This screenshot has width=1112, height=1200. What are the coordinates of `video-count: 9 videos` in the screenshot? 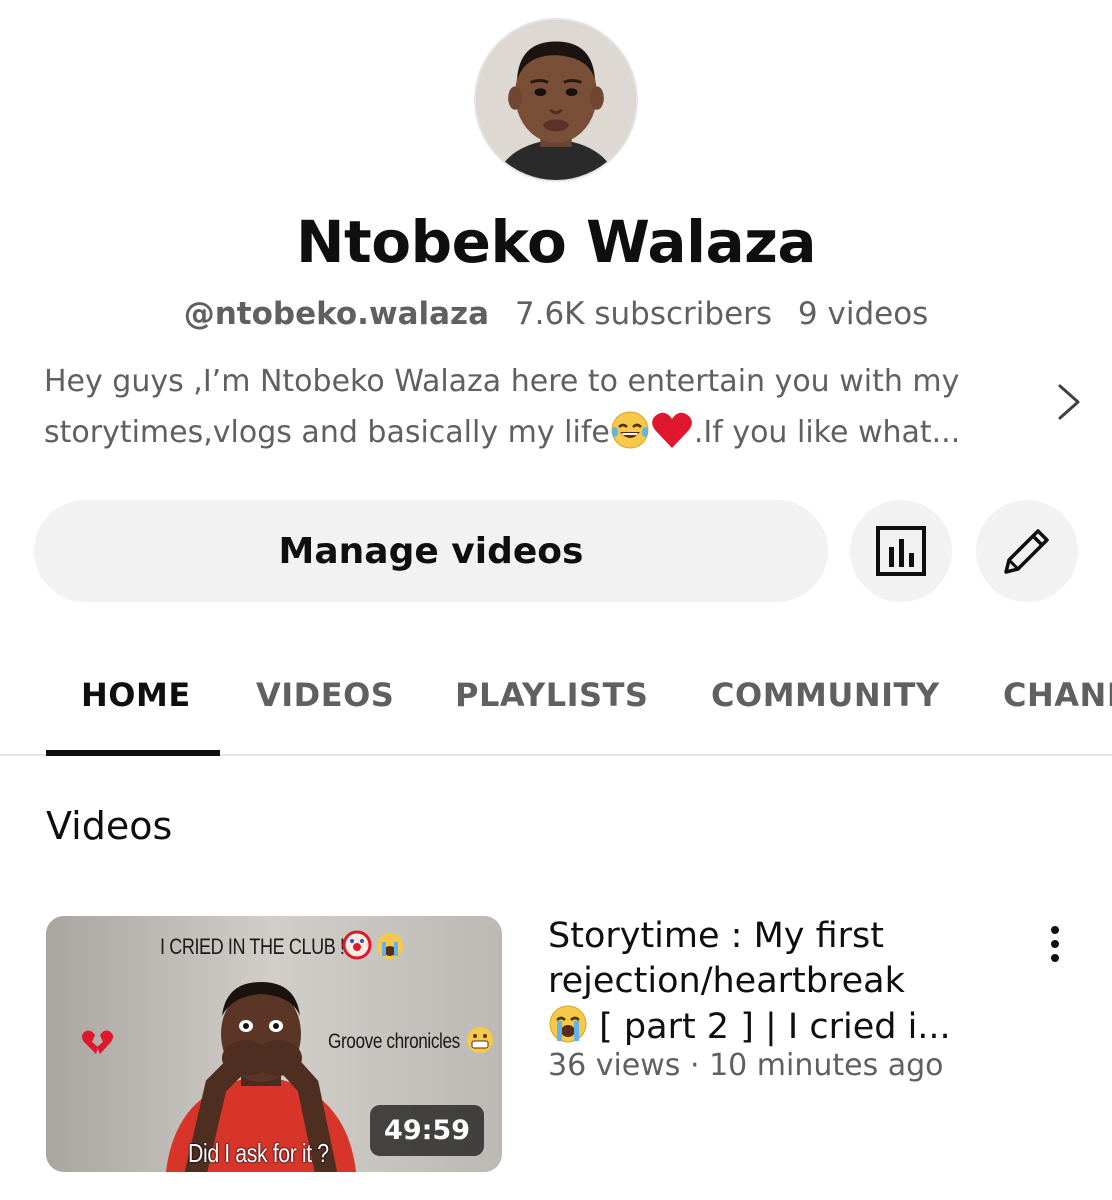 It's located at (863, 314).